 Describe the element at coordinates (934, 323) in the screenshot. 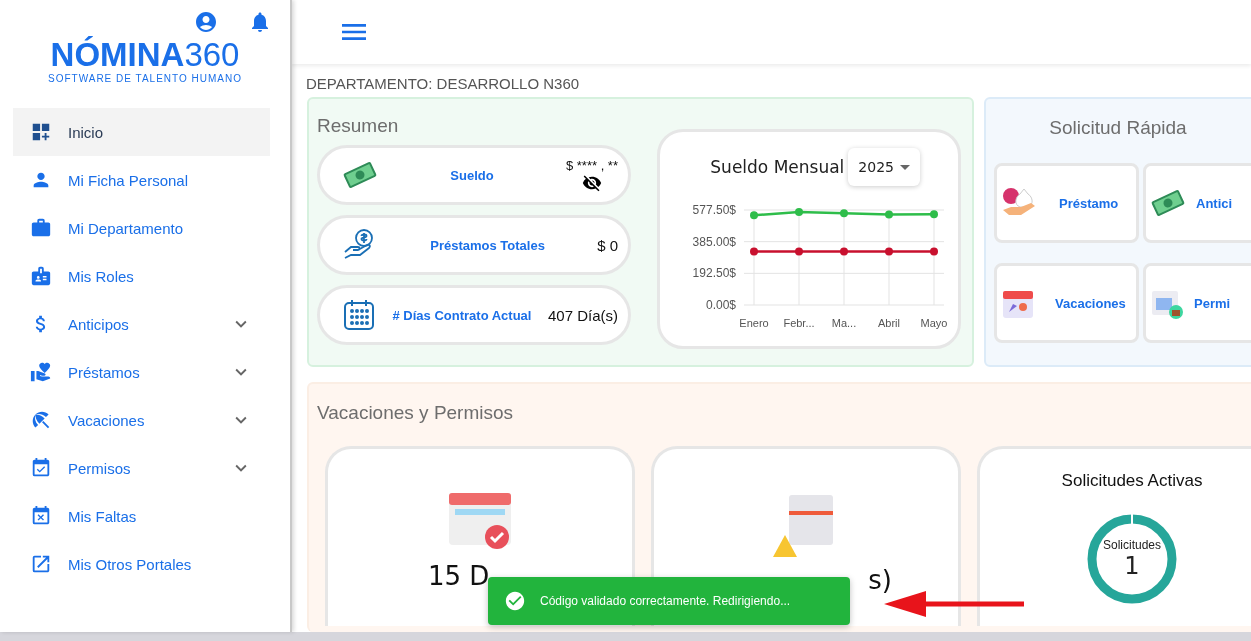

I see `axis-label: Mayo` at that location.